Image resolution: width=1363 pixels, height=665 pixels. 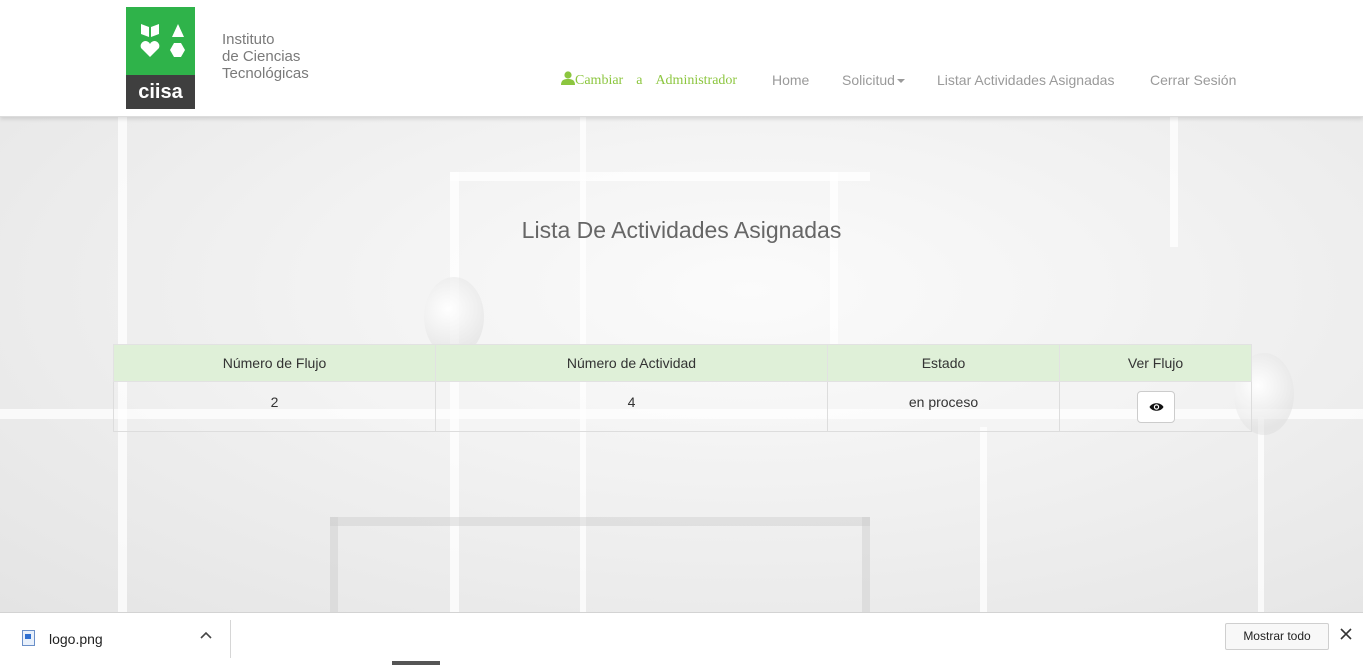 What do you see at coordinates (681, 230) in the screenshot?
I see `page-title: Lista De Actividades Asignadas` at bounding box center [681, 230].